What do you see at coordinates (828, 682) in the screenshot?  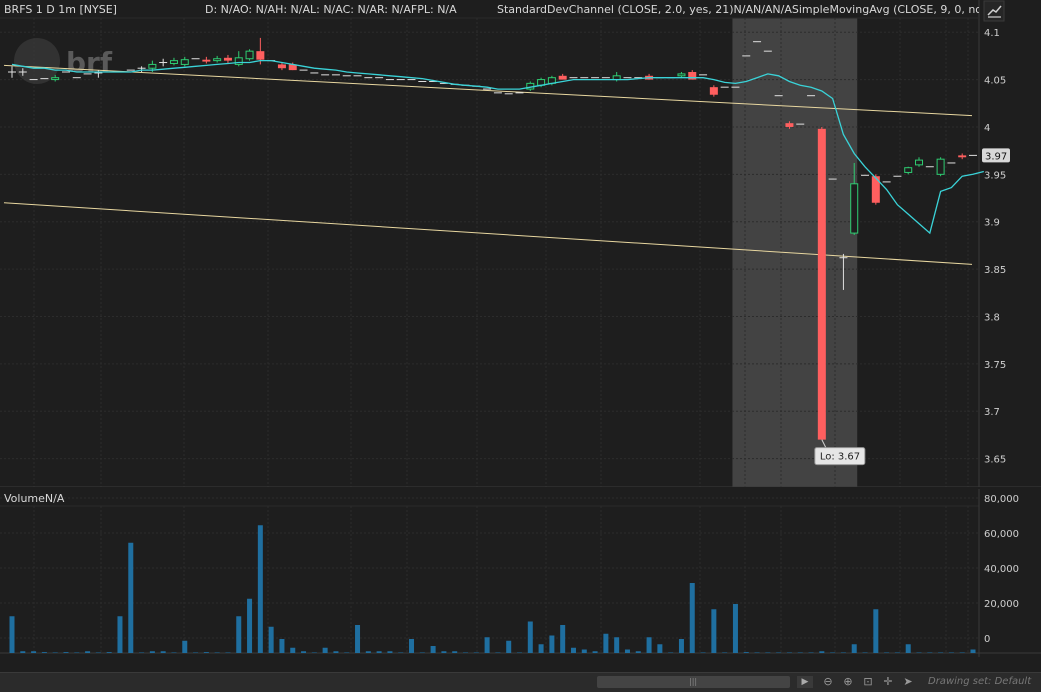 I see `zoom-out-icon: ⊖` at bounding box center [828, 682].